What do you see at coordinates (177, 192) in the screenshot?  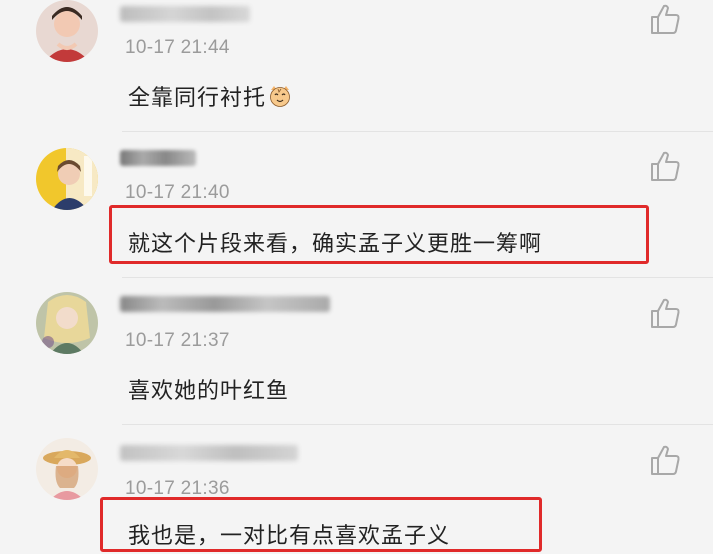 I see `comment-timestamp: 10-17 21:40` at bounding box center [177, 192].